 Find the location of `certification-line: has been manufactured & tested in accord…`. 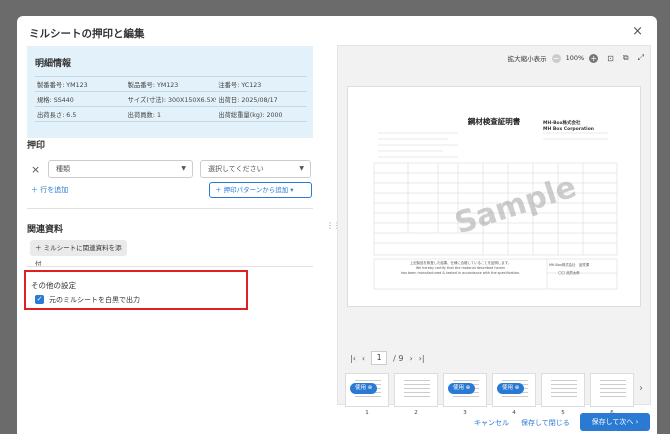

certification-line: has been manufactured & tested in accord… is located at coordinates (460, 273).